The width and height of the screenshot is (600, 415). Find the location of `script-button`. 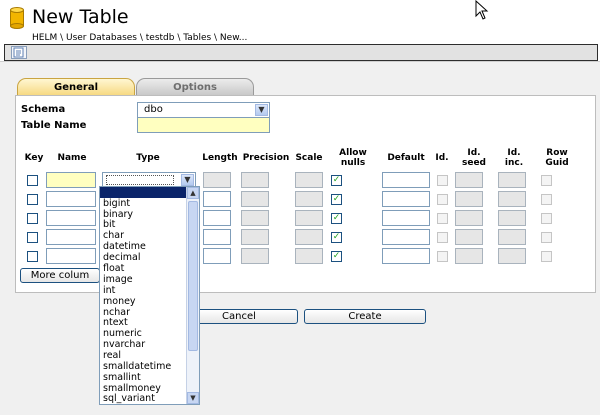

script-button is located at coordinates (19, 52).